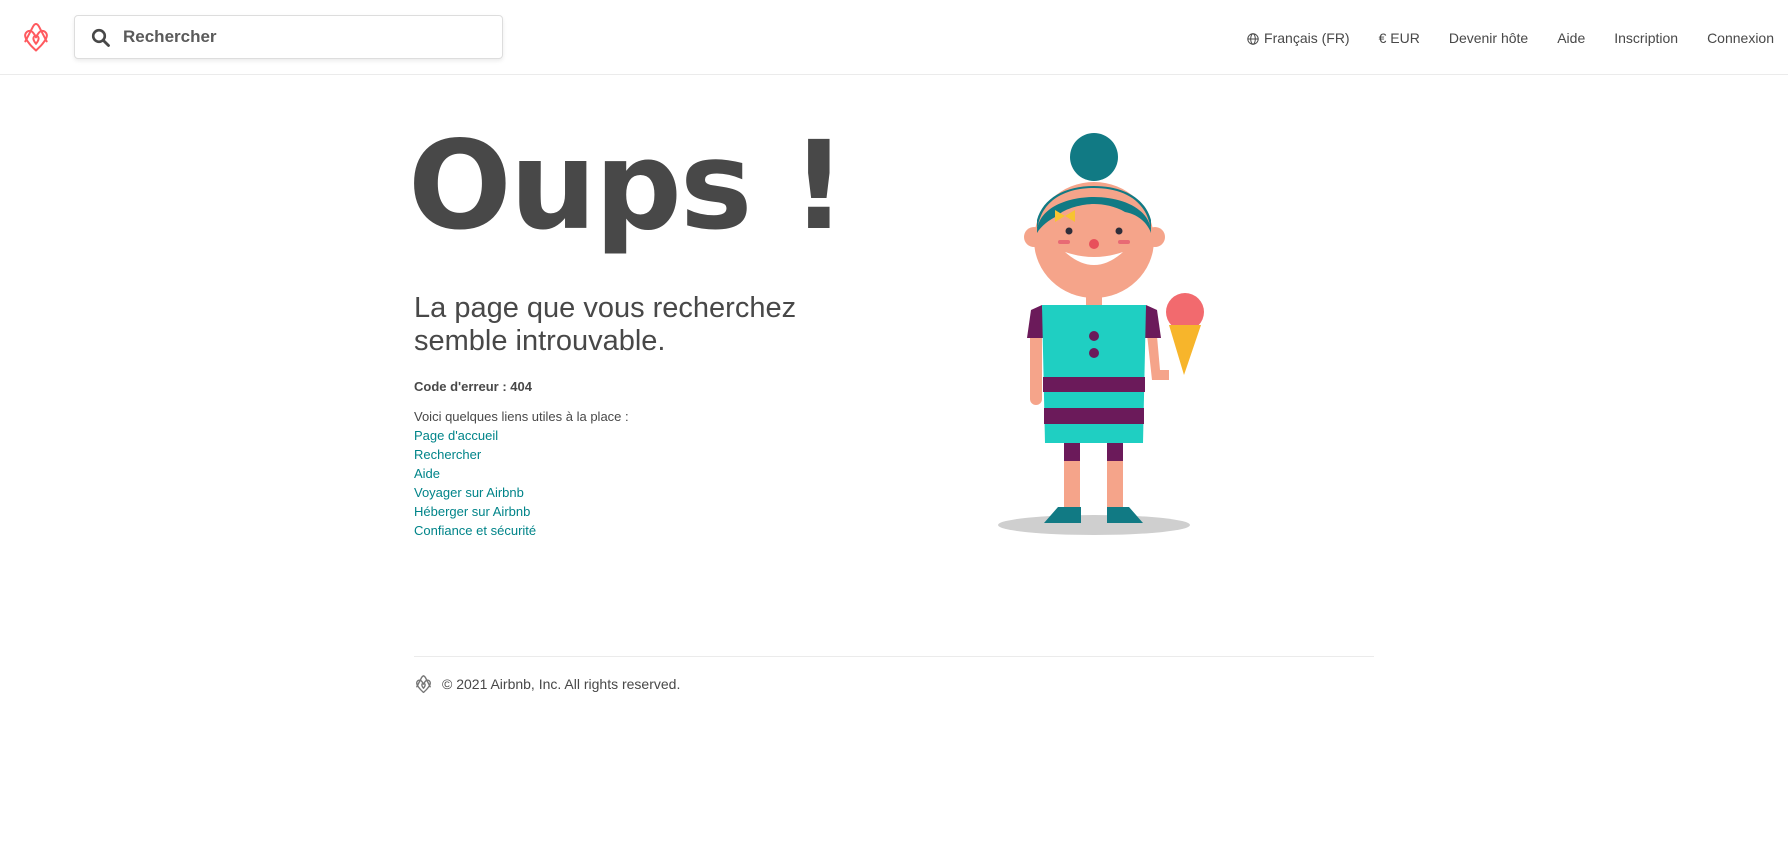  Describe the element at coordinates (521, 416) in the screenshot. I see `helpful-links-intro: Voici quelques liens utiles à la place :` at that location.